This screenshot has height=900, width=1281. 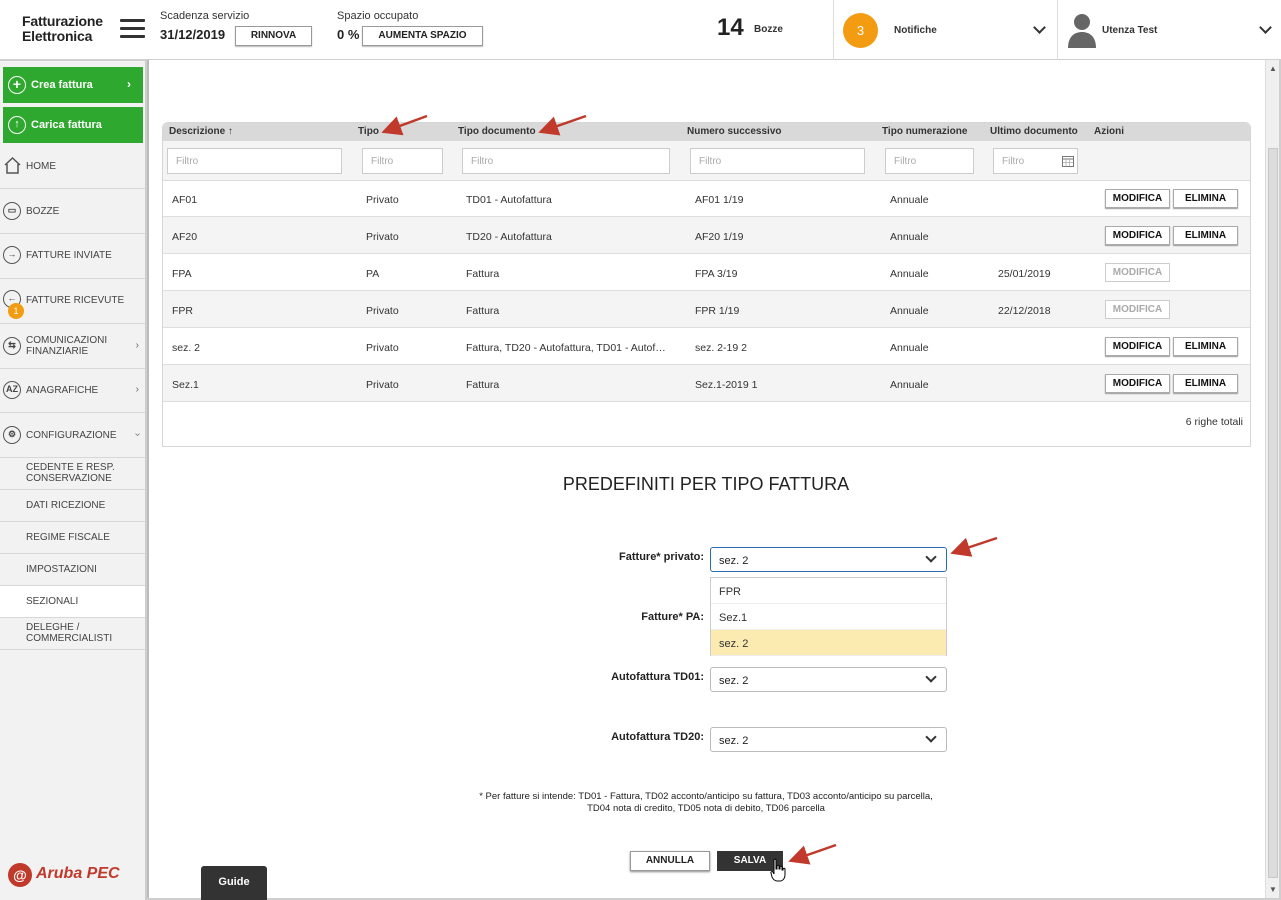 I want to click on drafts-icon: ▭, so click(x=12, y=211).